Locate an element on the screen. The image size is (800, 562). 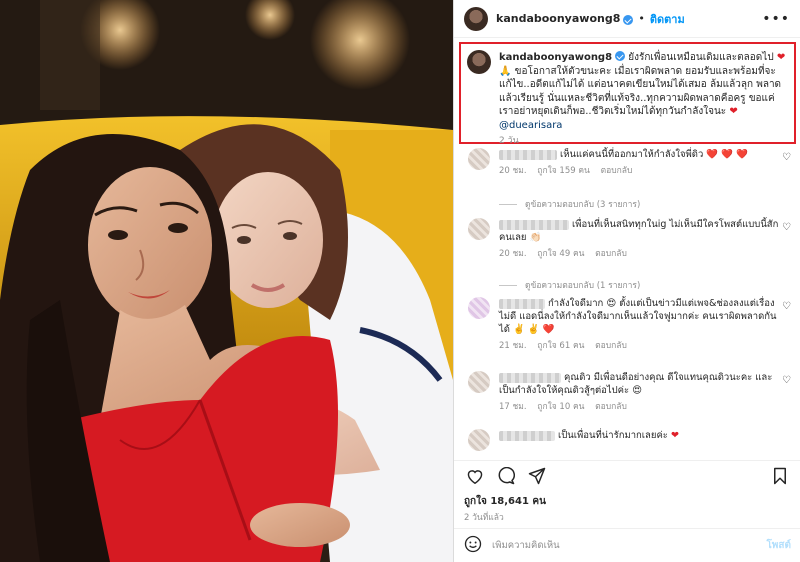
caption-text: ยังรักเพื่อนเหมือนเดิมและตลอดไป is located at coordinates (701, 57).